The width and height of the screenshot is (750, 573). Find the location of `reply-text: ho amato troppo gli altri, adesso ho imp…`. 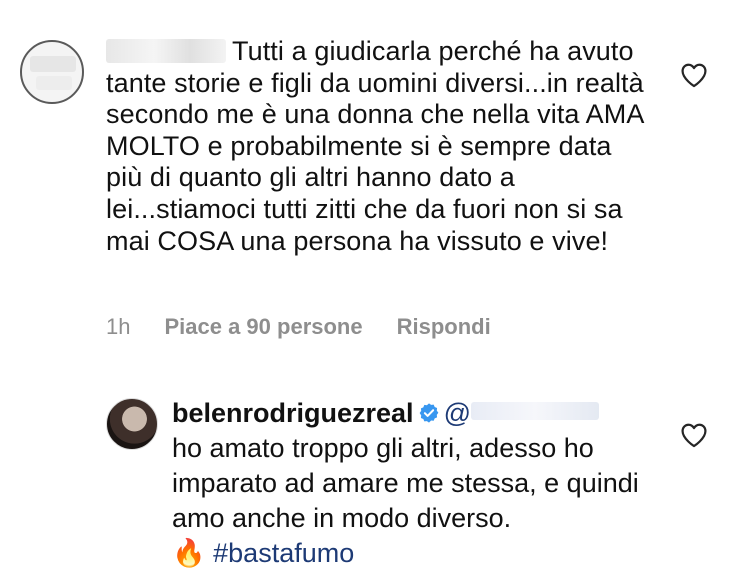

reply-text: ho amato troppo gli altri, adesso ho imp… is located at coordinates (405, 483).